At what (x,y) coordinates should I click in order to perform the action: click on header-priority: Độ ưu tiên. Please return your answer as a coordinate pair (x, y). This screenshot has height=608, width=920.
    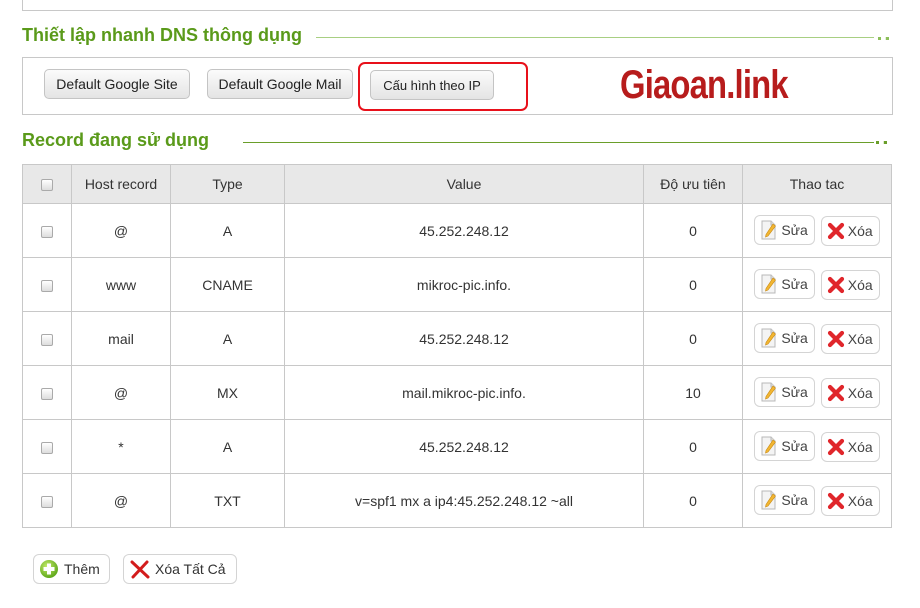
    Looking at the image, I should click on (693, 184).